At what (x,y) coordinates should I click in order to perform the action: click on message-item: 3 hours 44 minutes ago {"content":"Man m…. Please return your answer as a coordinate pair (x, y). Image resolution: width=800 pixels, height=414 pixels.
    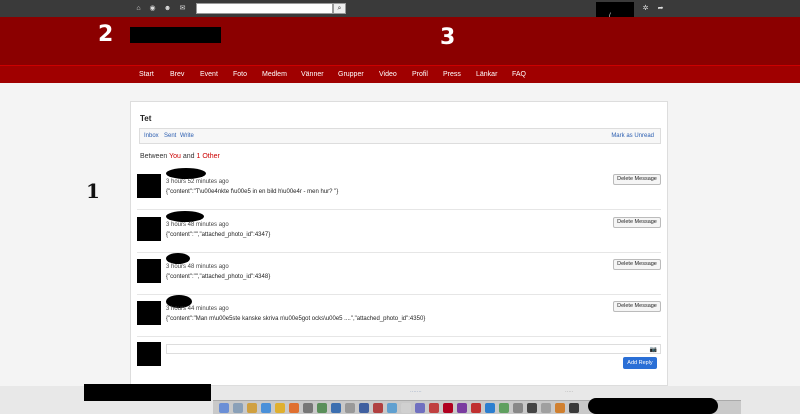
    Looking at the image, I should click on (399, 318).